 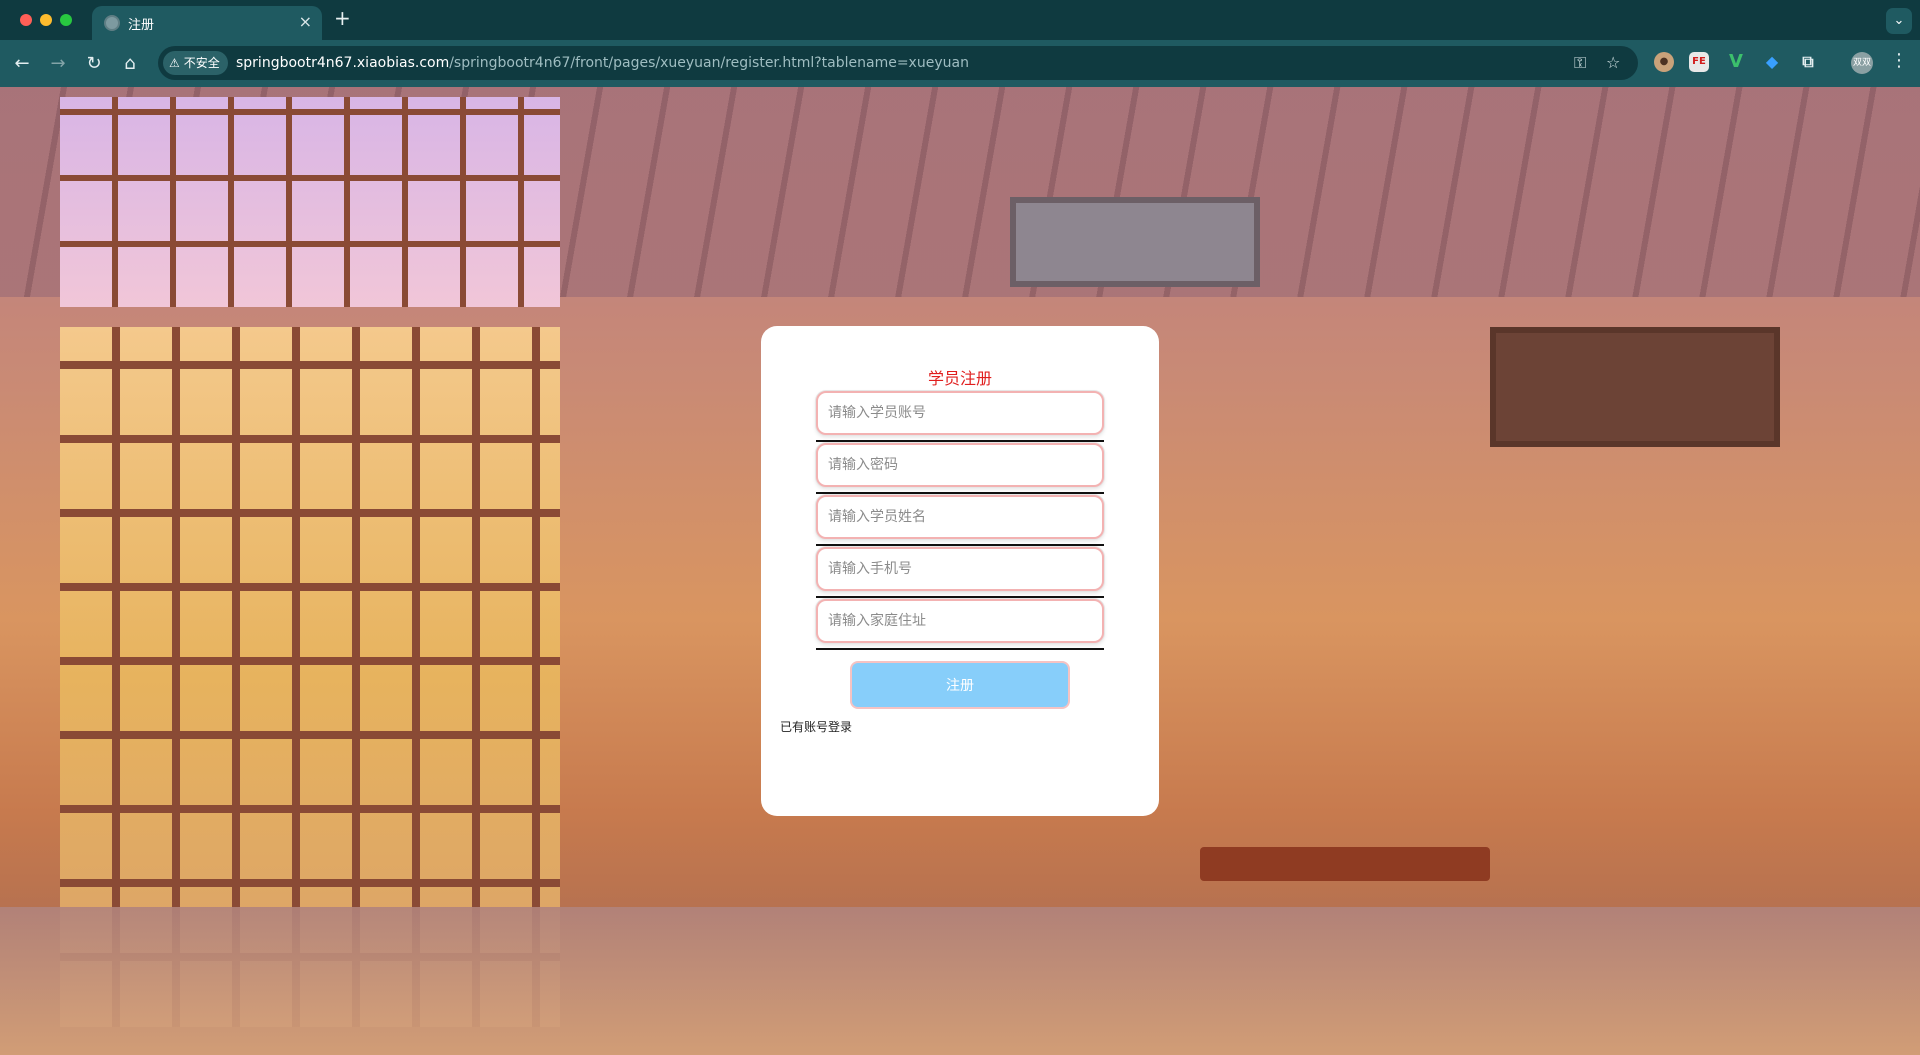 I want to click on url-host: springbootr4n67.xiaobias.com, so click(x=343, y=63).